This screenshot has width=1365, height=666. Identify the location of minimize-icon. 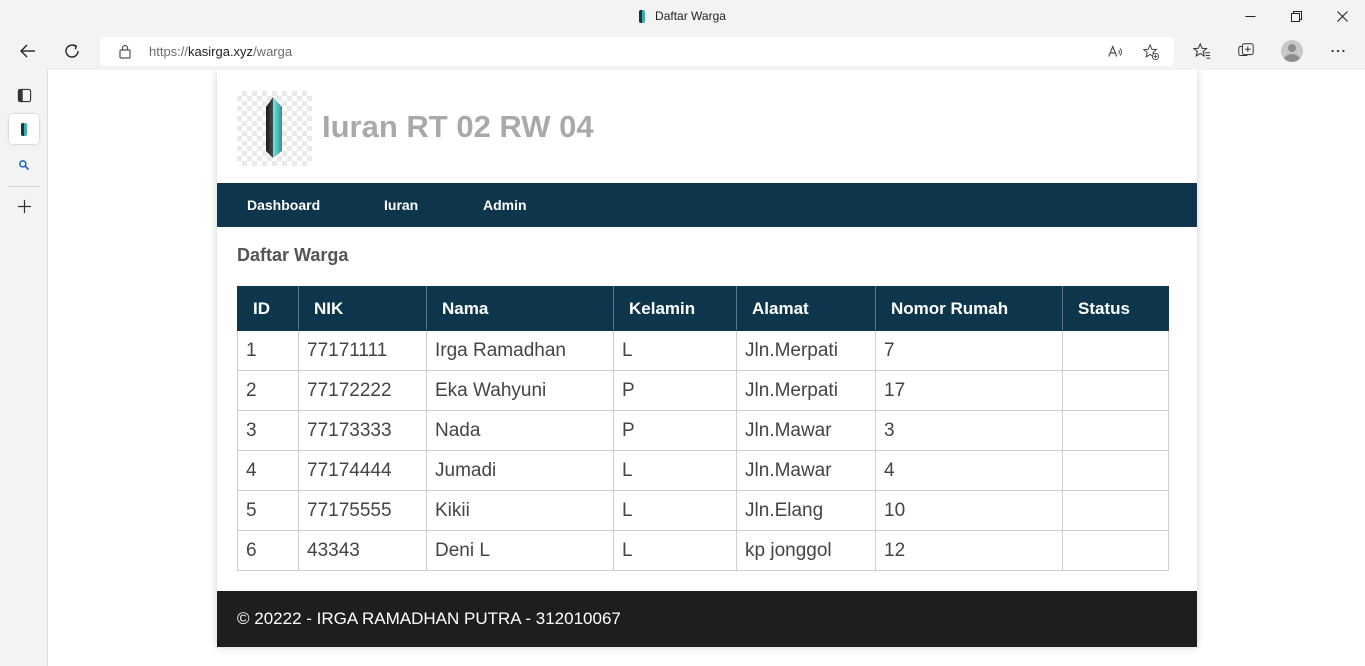
(1250, 16).